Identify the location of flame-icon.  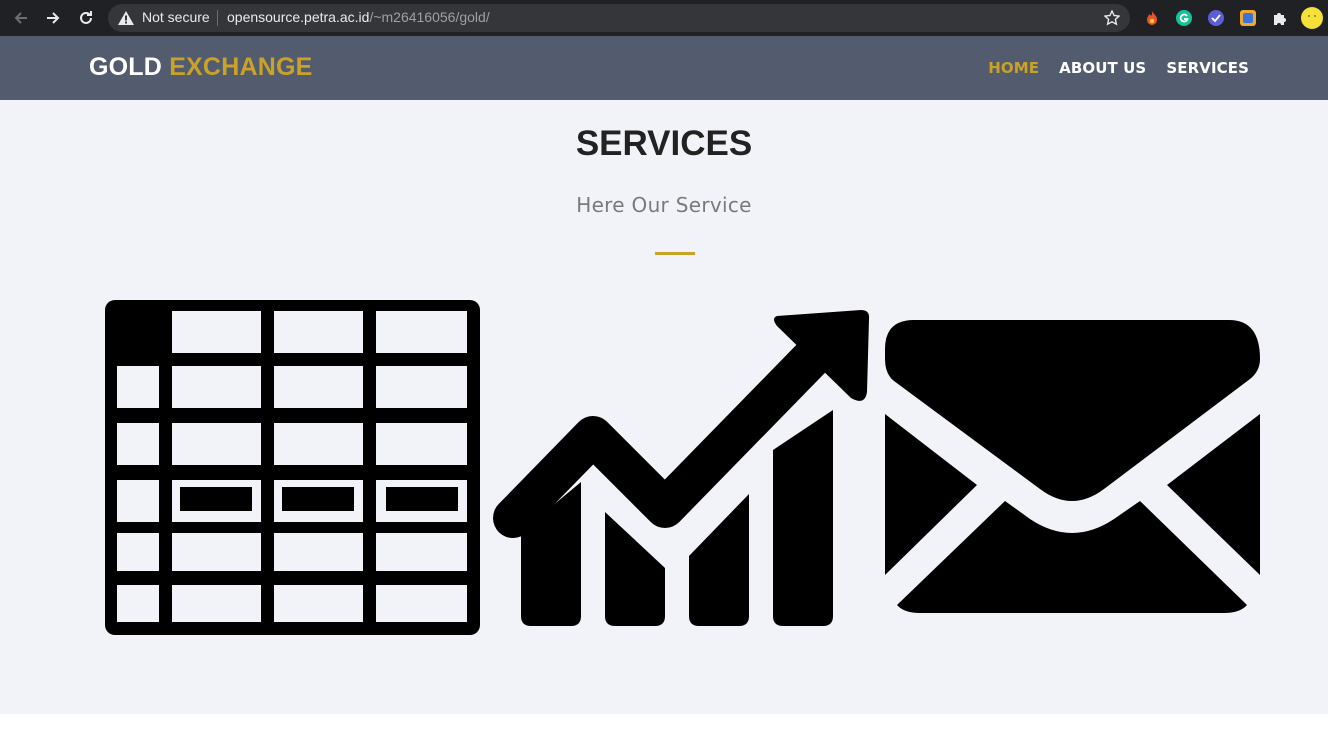
(1152, 18).